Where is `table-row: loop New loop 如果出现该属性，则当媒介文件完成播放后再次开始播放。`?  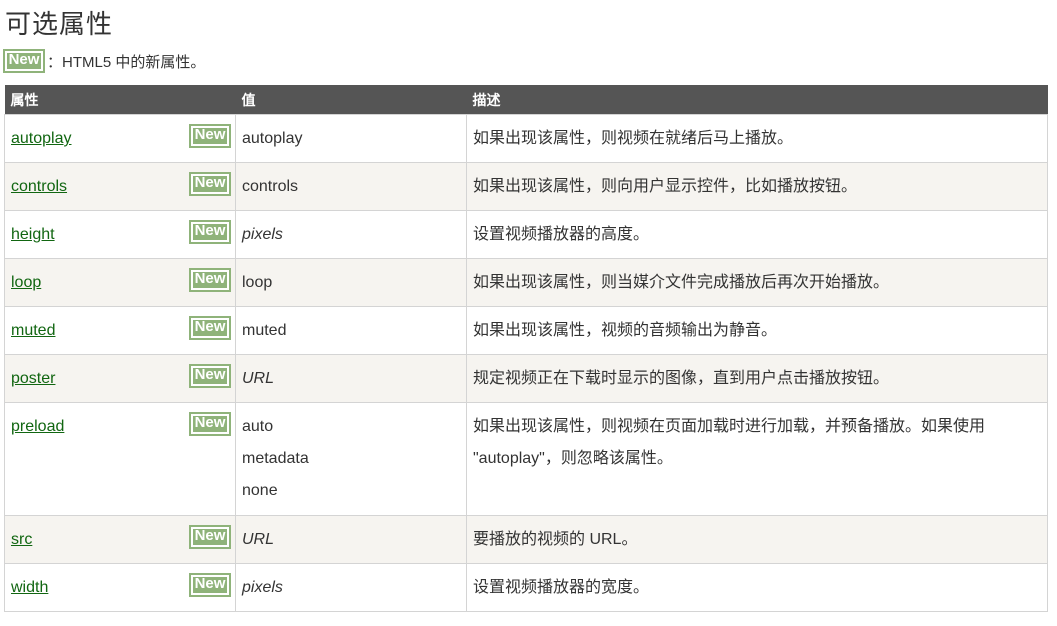 table-row: loop New loop 如果出现该属性，则当媒介文件完成播放后再次开始播放。 is located at coordinates (526, 282).